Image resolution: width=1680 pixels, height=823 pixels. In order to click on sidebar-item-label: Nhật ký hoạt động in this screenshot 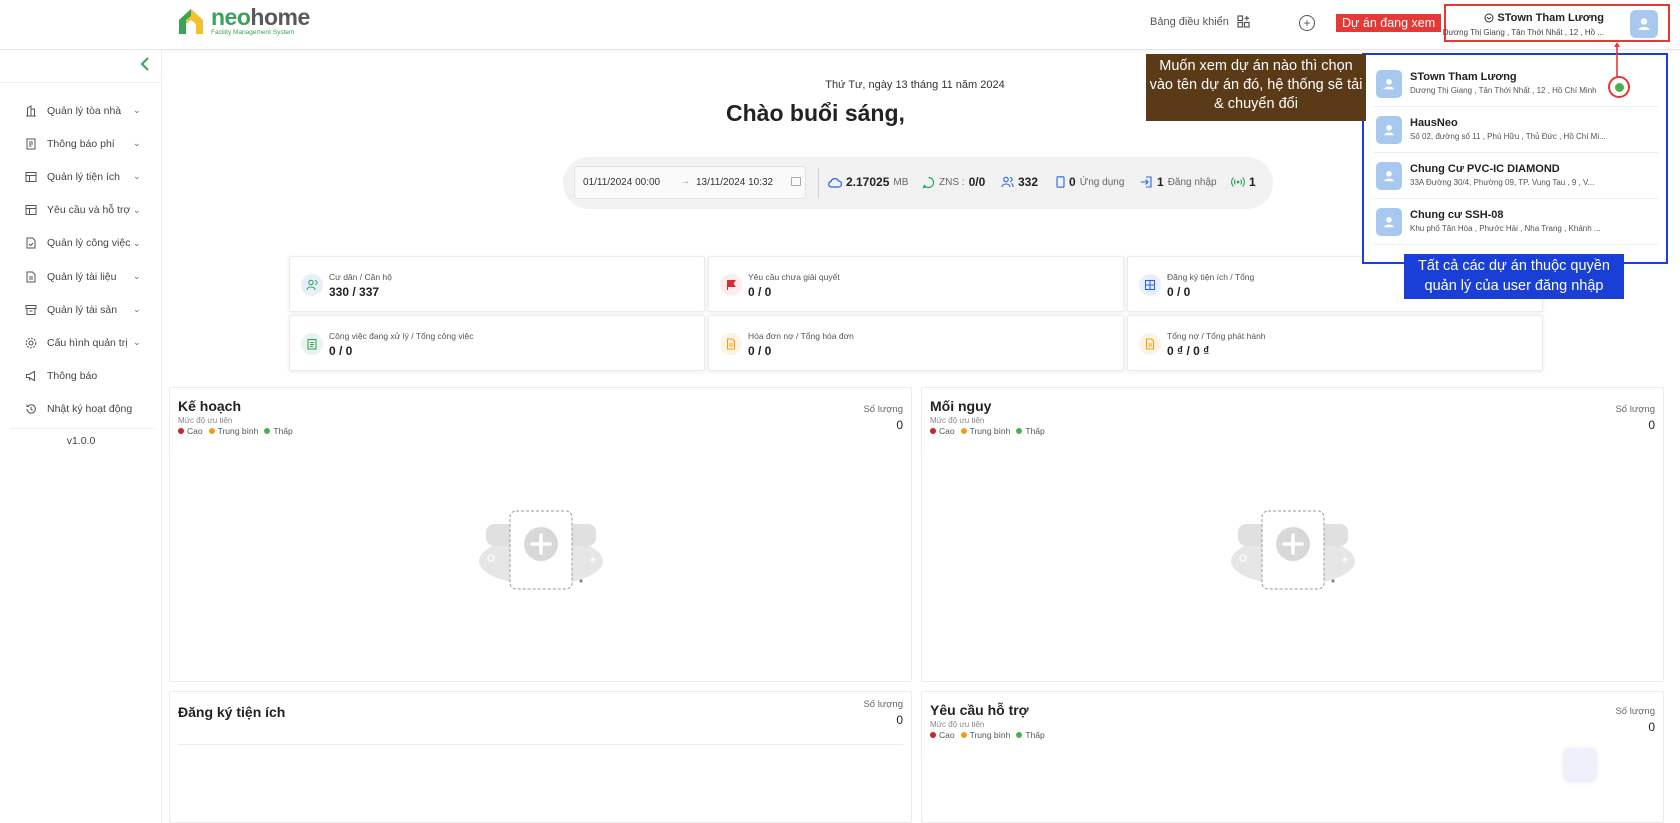, I will do `click(90, 409)`.